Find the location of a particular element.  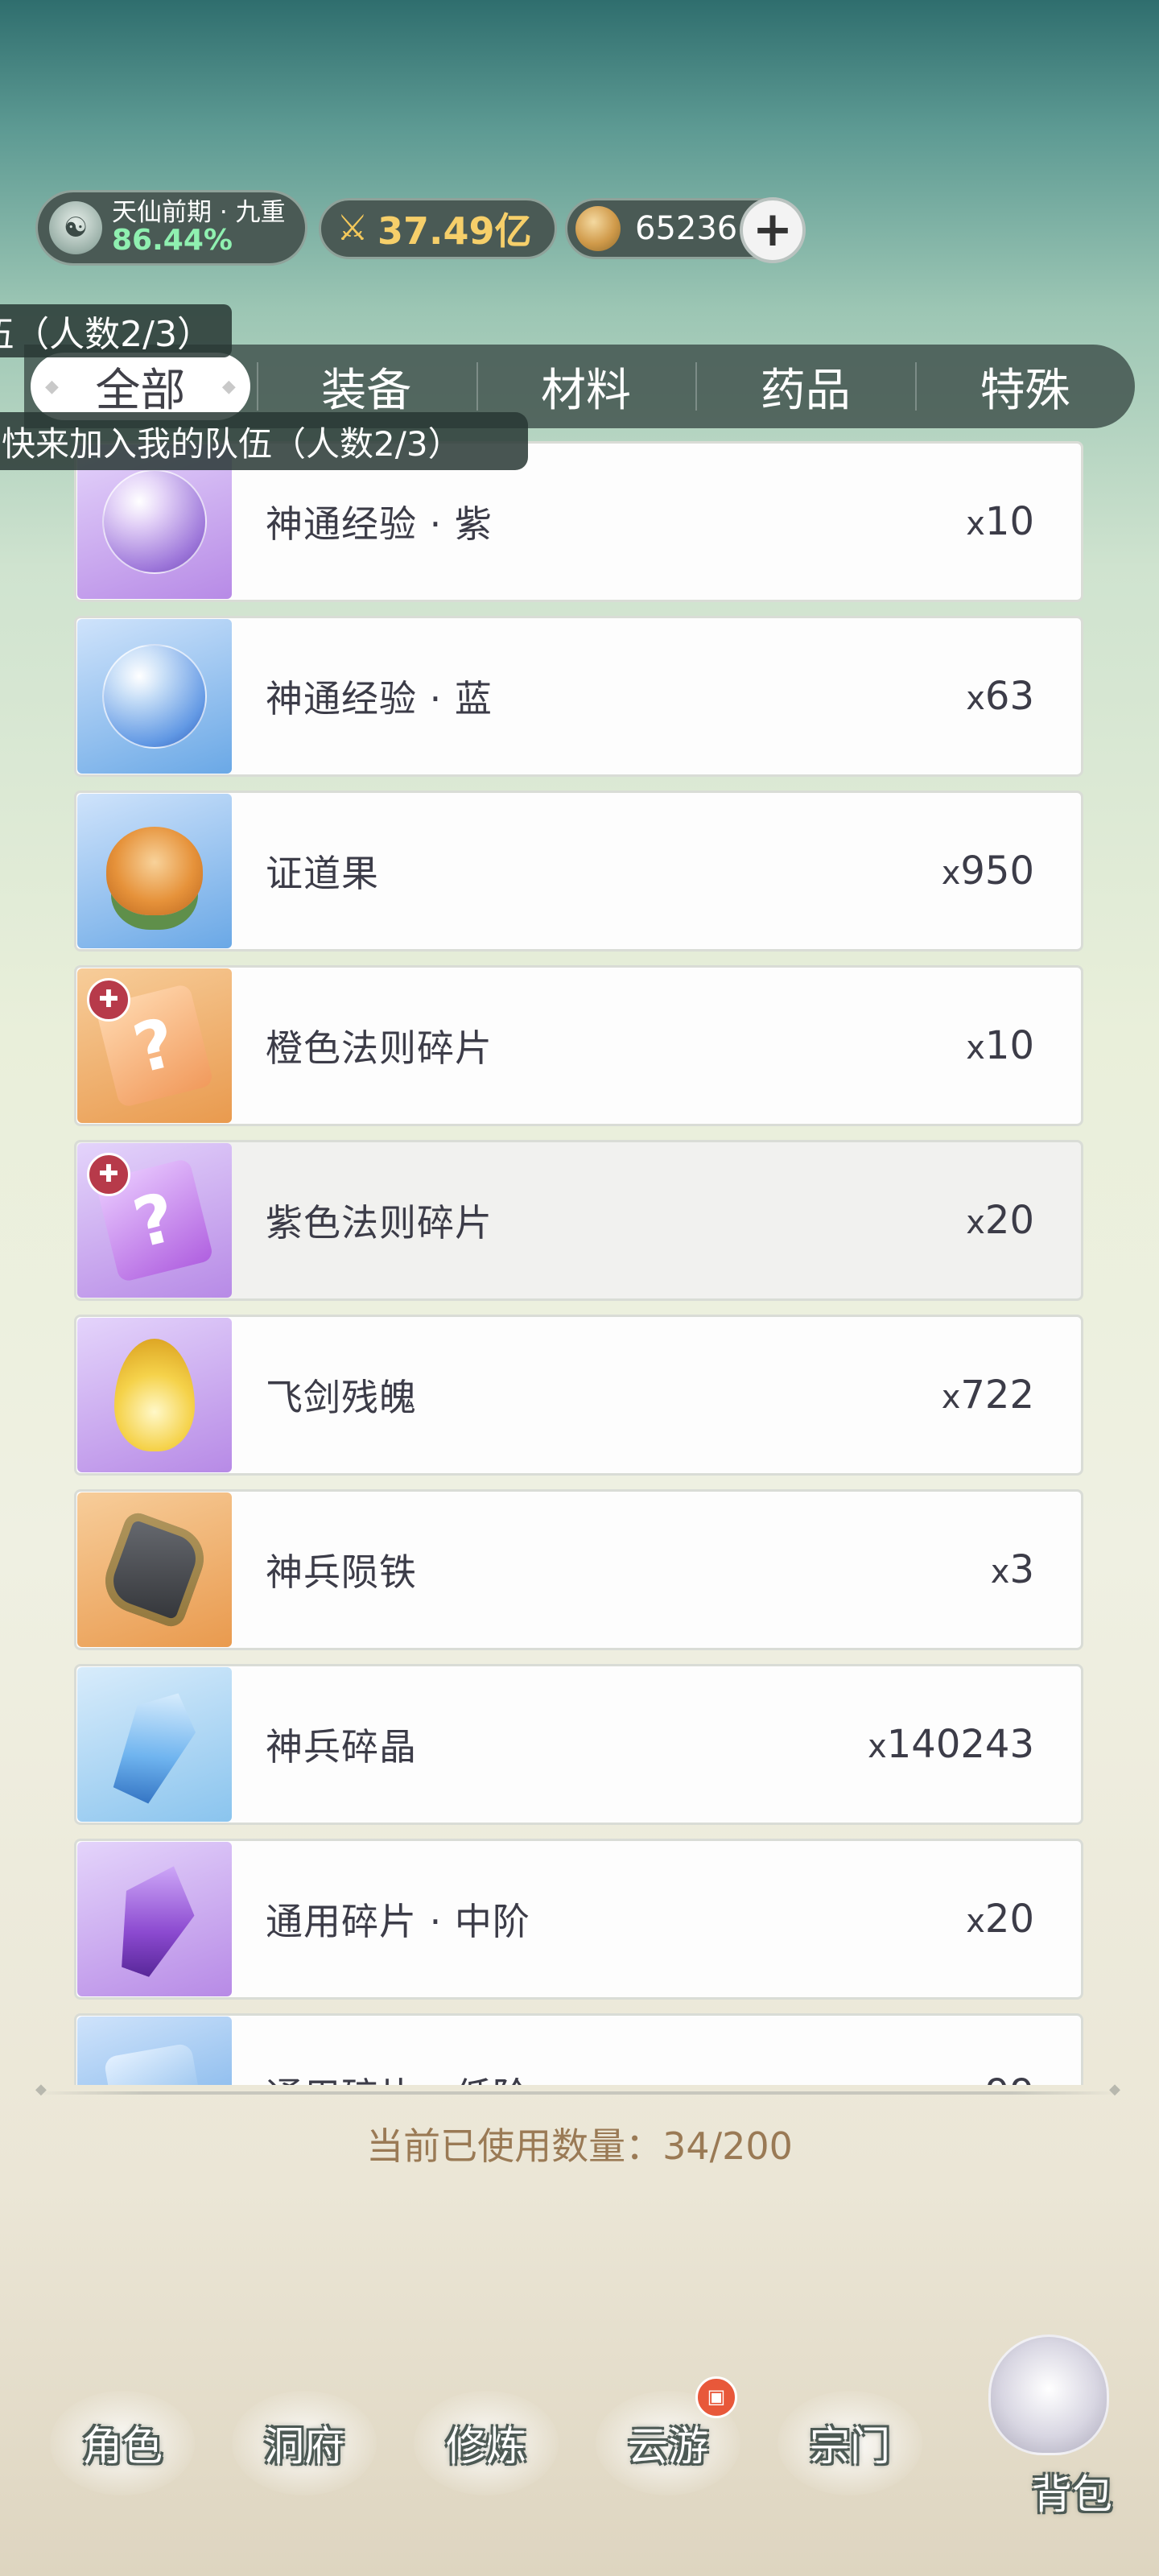

purple-law-fragment-icon: ? ✚ is located at coordinates (154, 1220).